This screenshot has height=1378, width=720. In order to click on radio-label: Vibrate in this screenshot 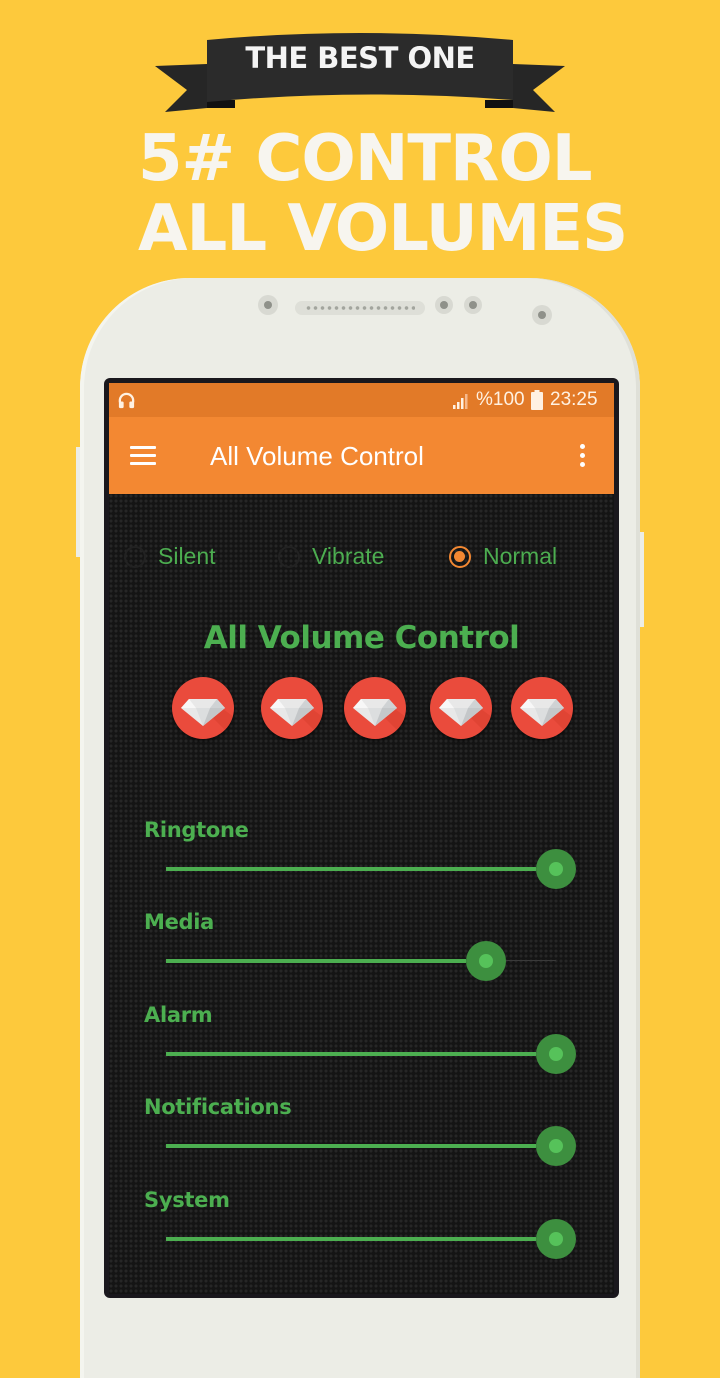, I will do `click(348, 556)`.